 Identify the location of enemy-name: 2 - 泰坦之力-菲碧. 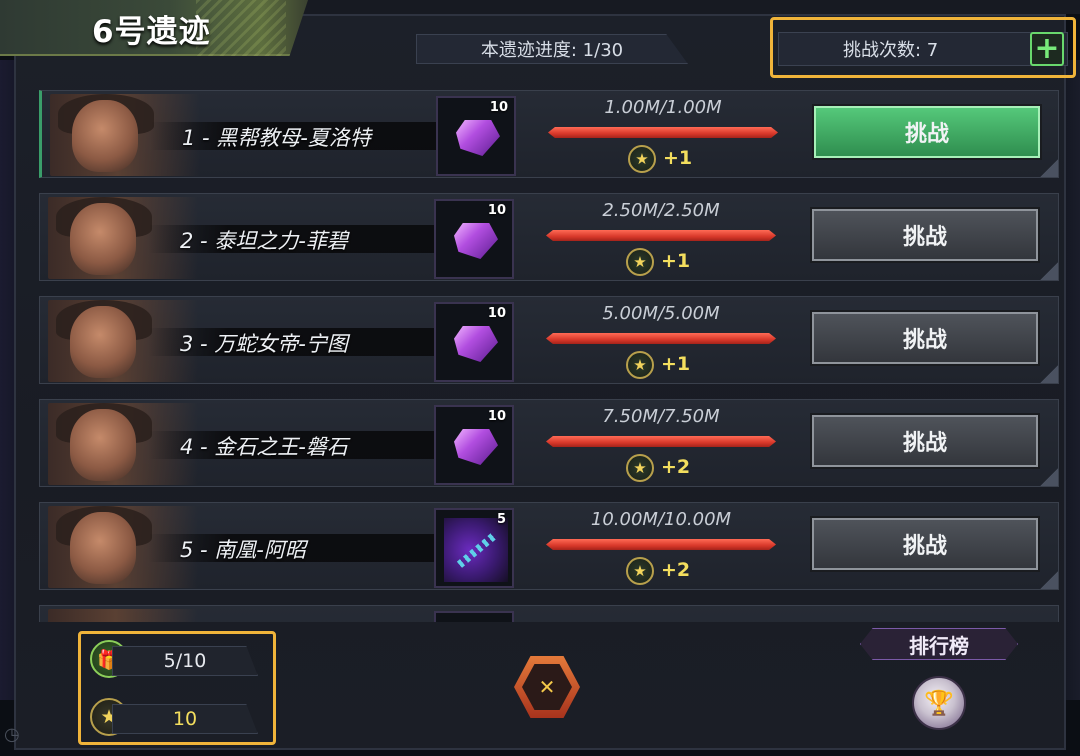
(264, 241).